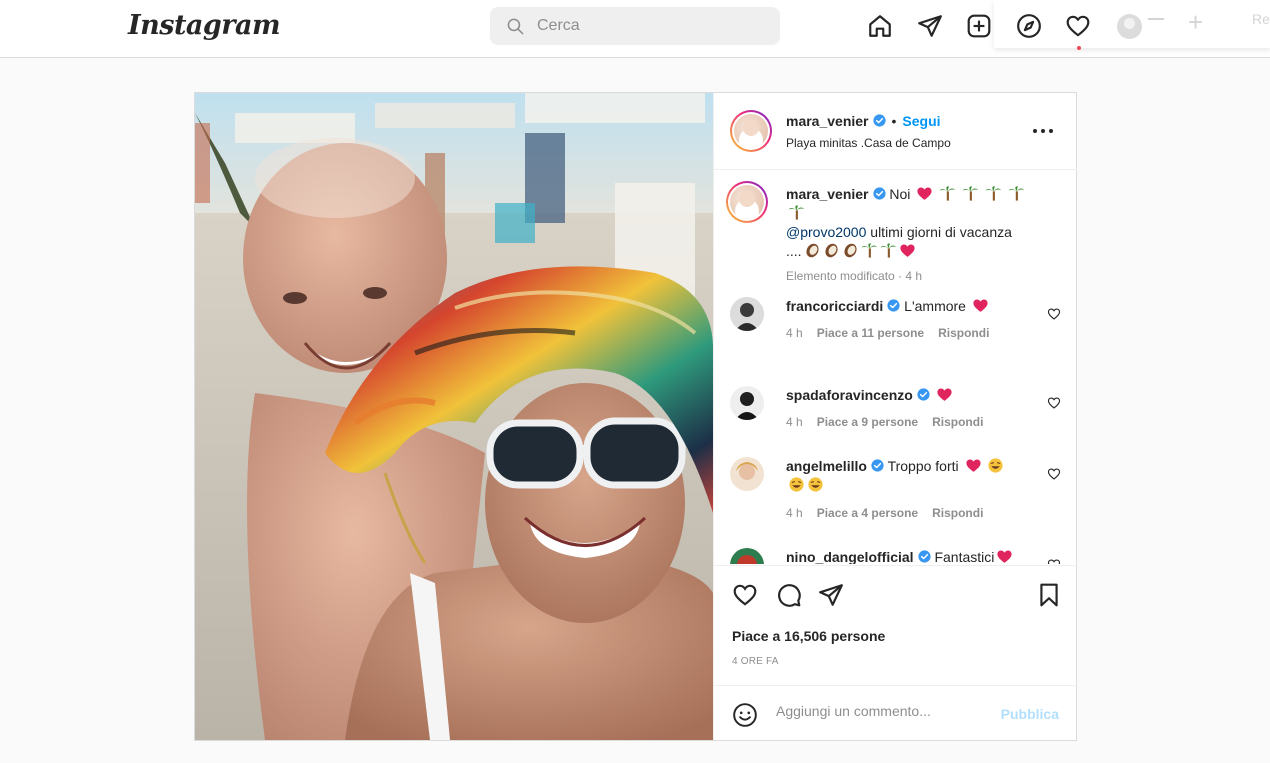 The width and height of the screenshot is (1270, 763). What do you see at coordinates (826, 466) in the screenshot?
I see `comment-username: angelmelillo` at bounding box center [826, 466].